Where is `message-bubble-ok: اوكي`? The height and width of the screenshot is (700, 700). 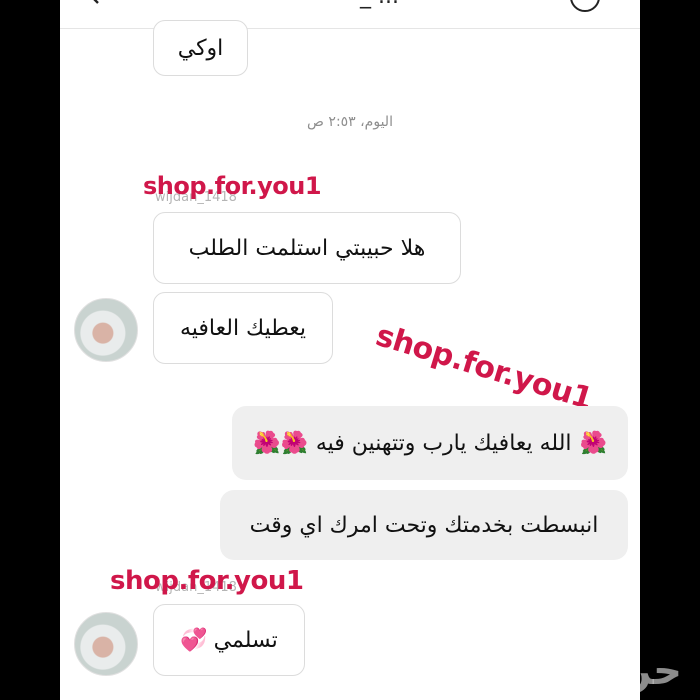 message-bubble-ok: اوكي is located at coordinates (200, 48).